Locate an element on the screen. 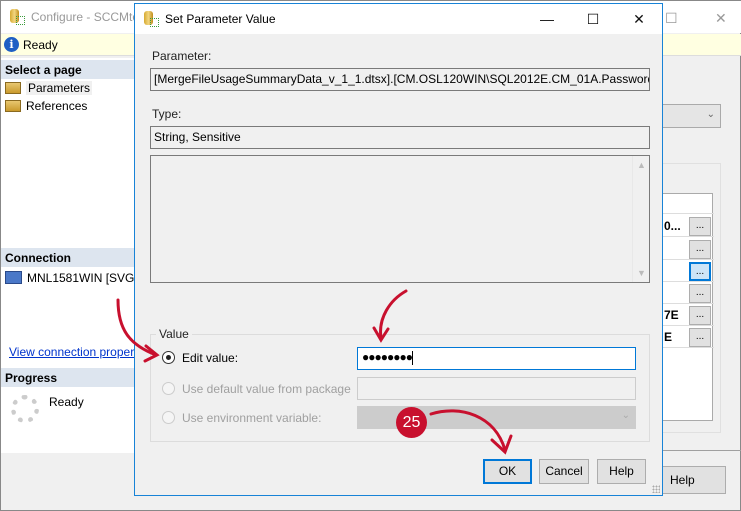 The image size is (741, 511). connection-server-label: MNL1581WIN [SVG\ is located at coordinates (82, 278).